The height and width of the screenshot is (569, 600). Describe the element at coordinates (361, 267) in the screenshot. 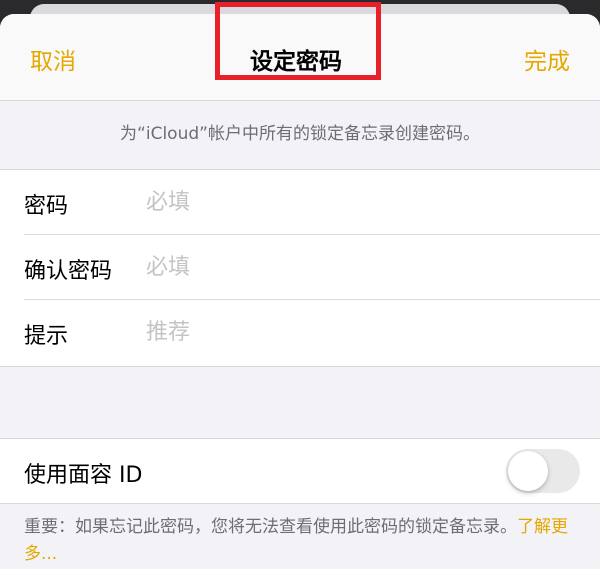

I see `confirm-password-field` at that location.